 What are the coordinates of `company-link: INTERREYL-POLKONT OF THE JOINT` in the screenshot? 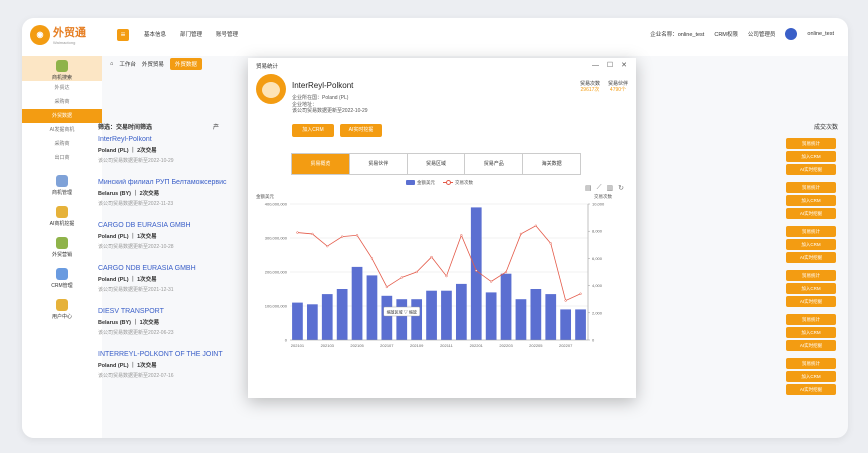 It's located at (173, 354).